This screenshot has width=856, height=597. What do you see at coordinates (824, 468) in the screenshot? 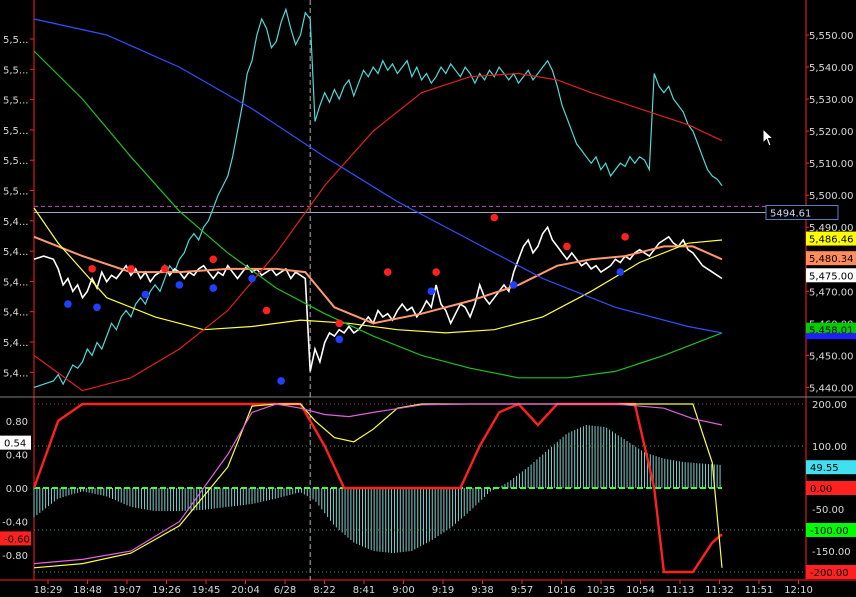
I see `oscillator-value-label: 49.55` at bounding box center [824, 468].